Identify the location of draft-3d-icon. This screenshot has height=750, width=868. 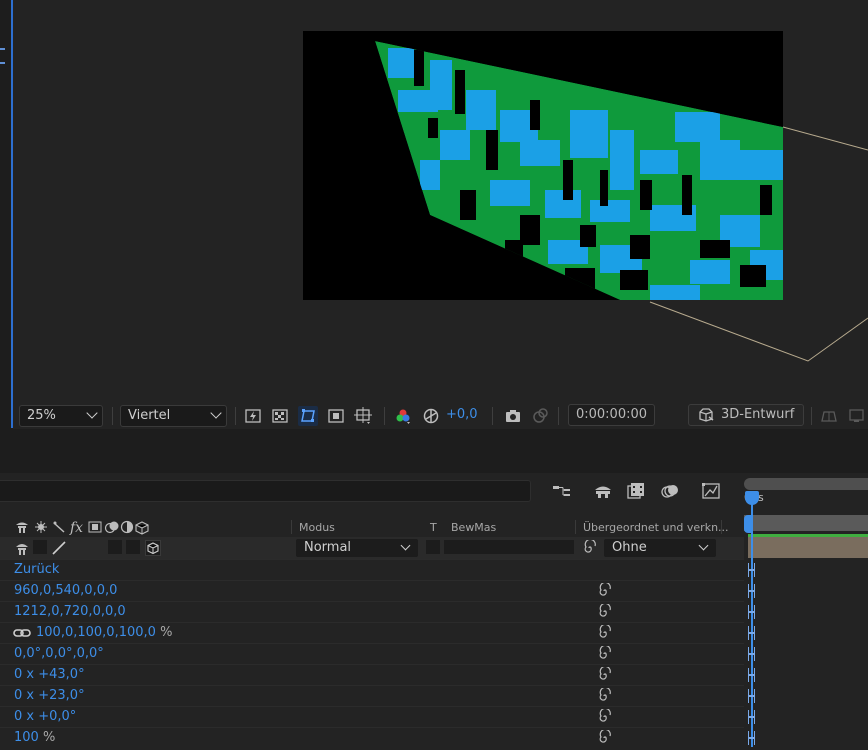
(603, 491).